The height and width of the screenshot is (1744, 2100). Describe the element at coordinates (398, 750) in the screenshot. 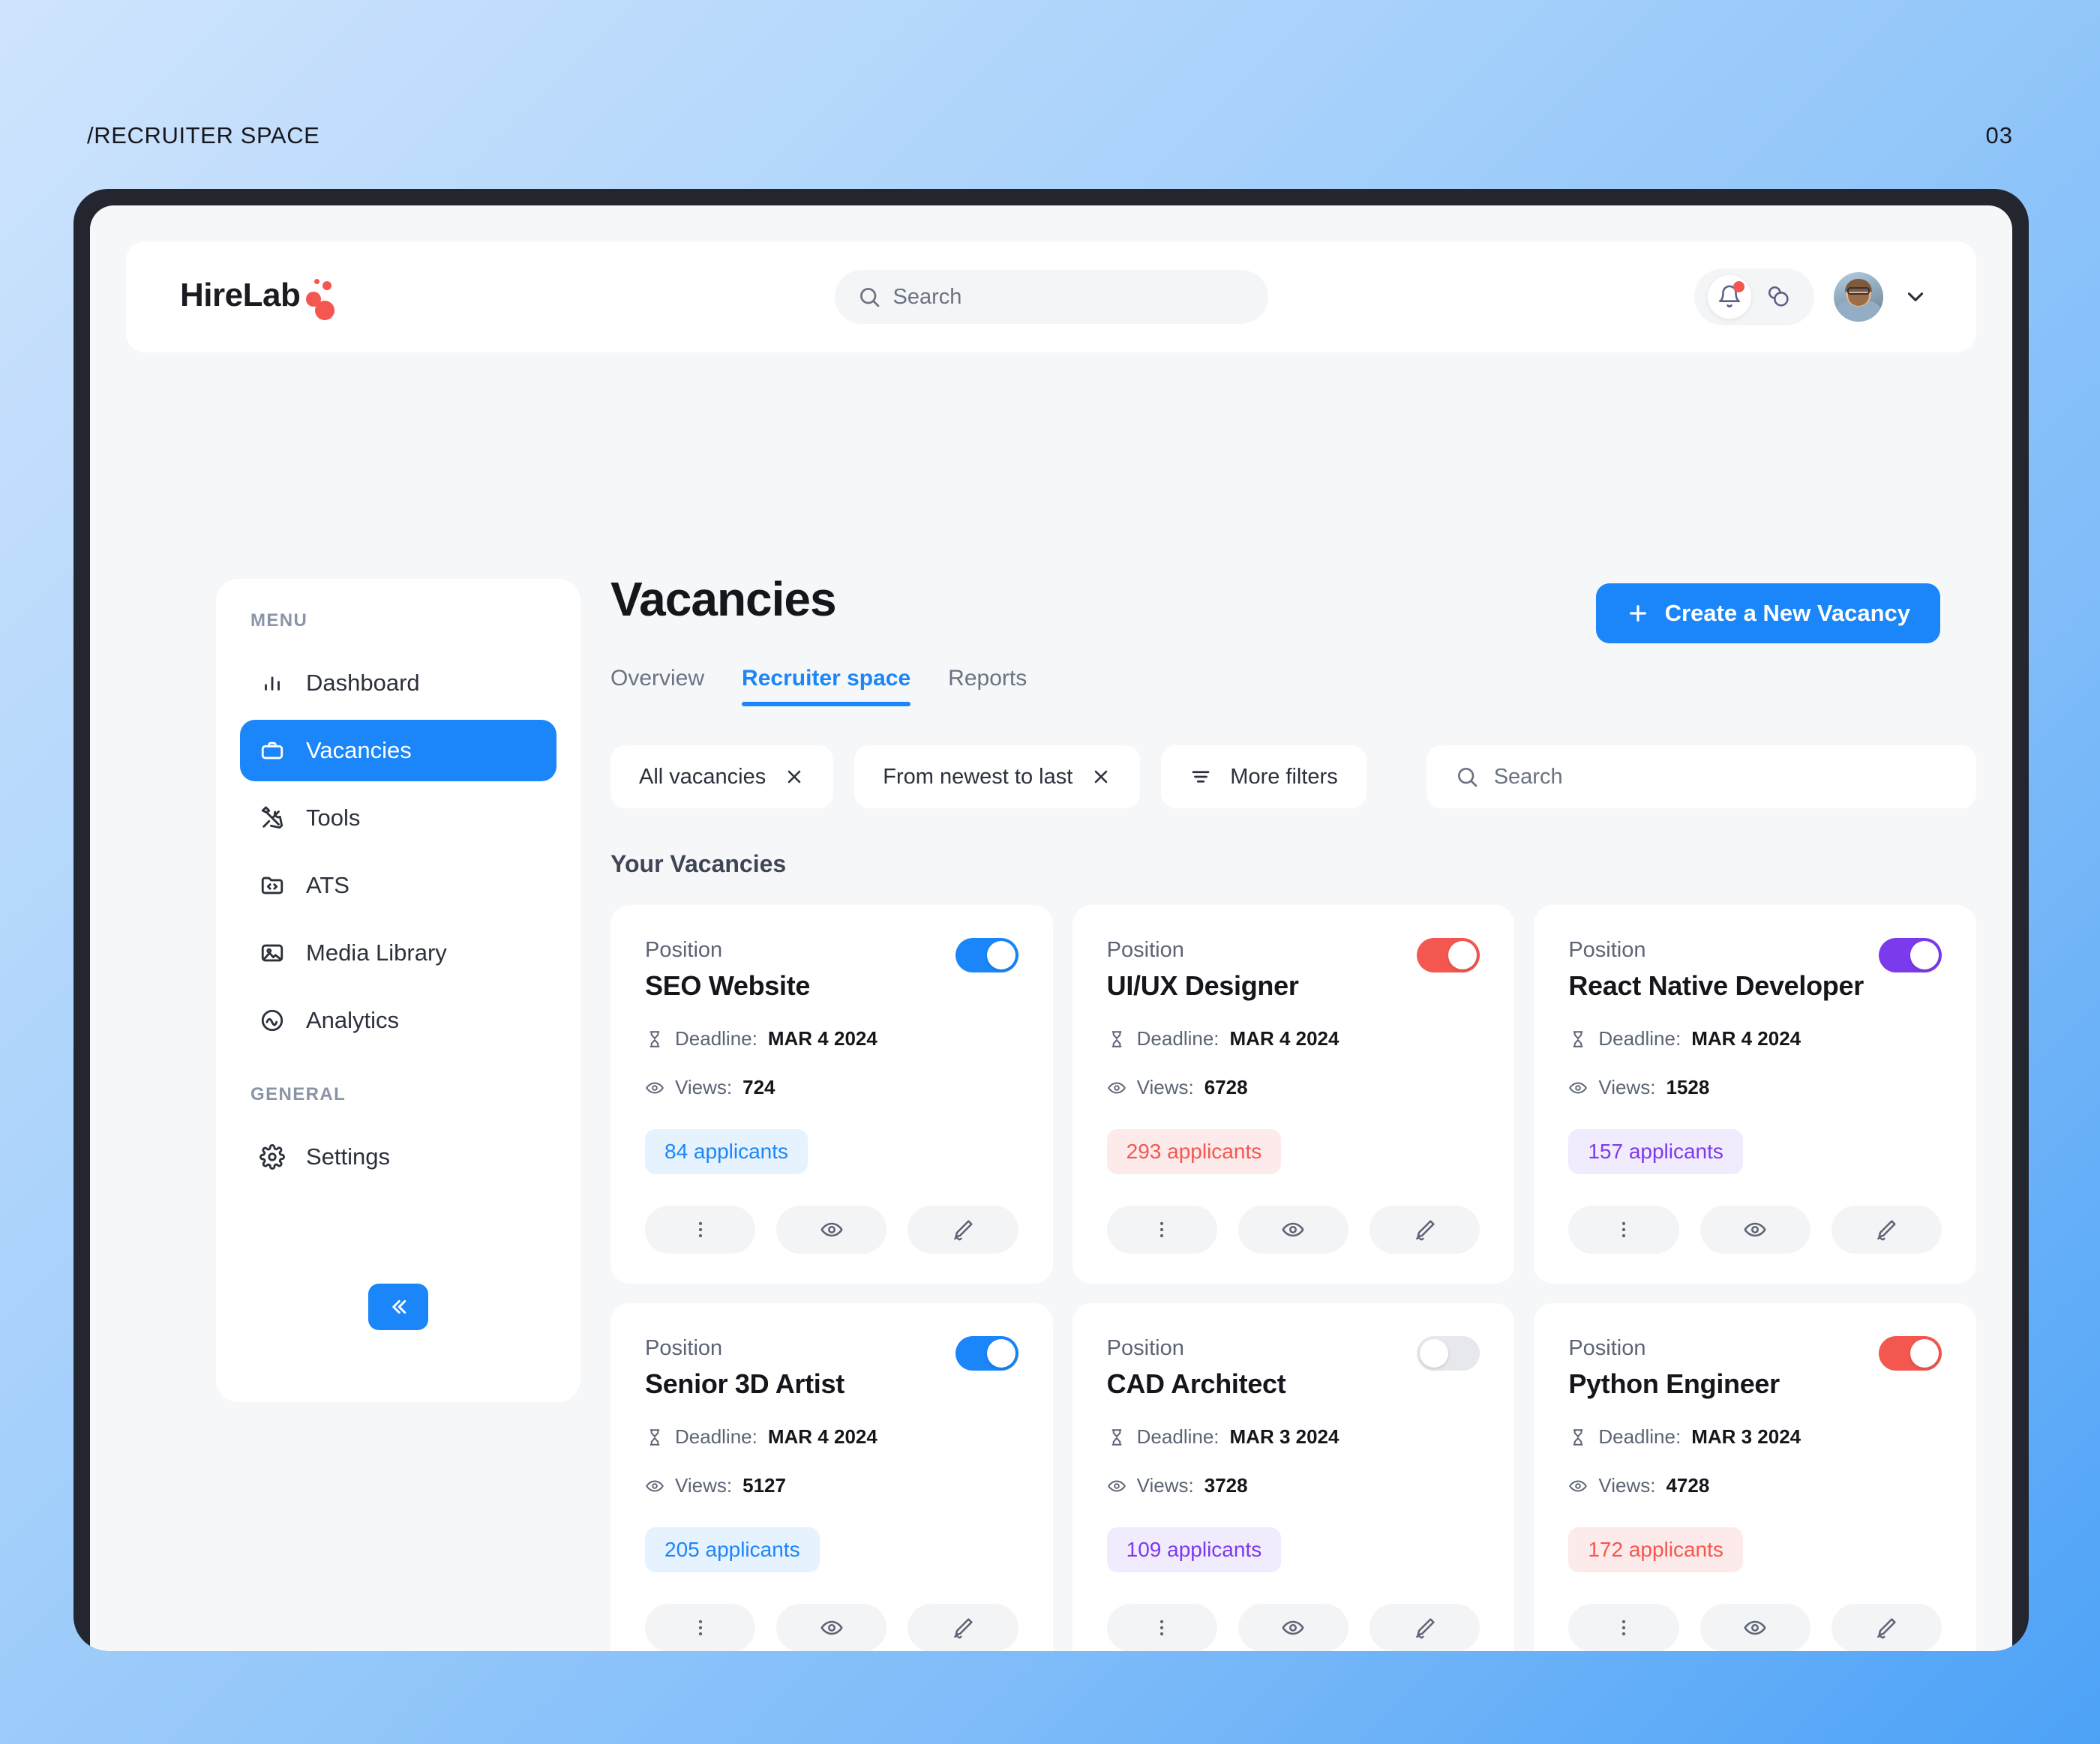

I see `sidebar-item-vacancies: Vacancies` at that location.